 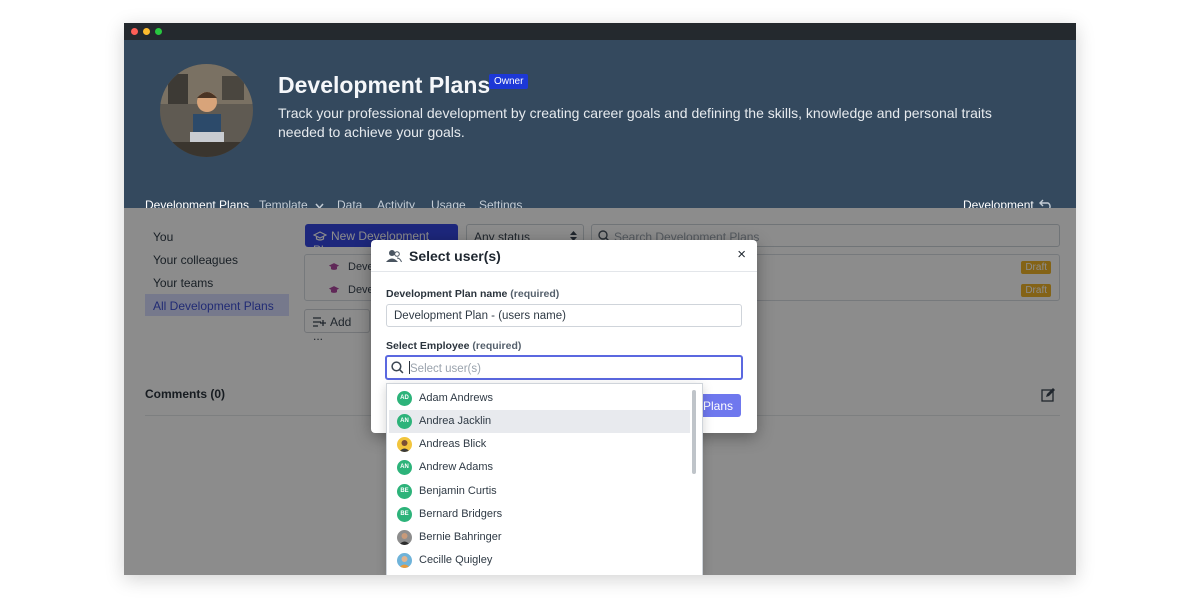 I want to click on close-icon: ×, so click(x=741, y=254).